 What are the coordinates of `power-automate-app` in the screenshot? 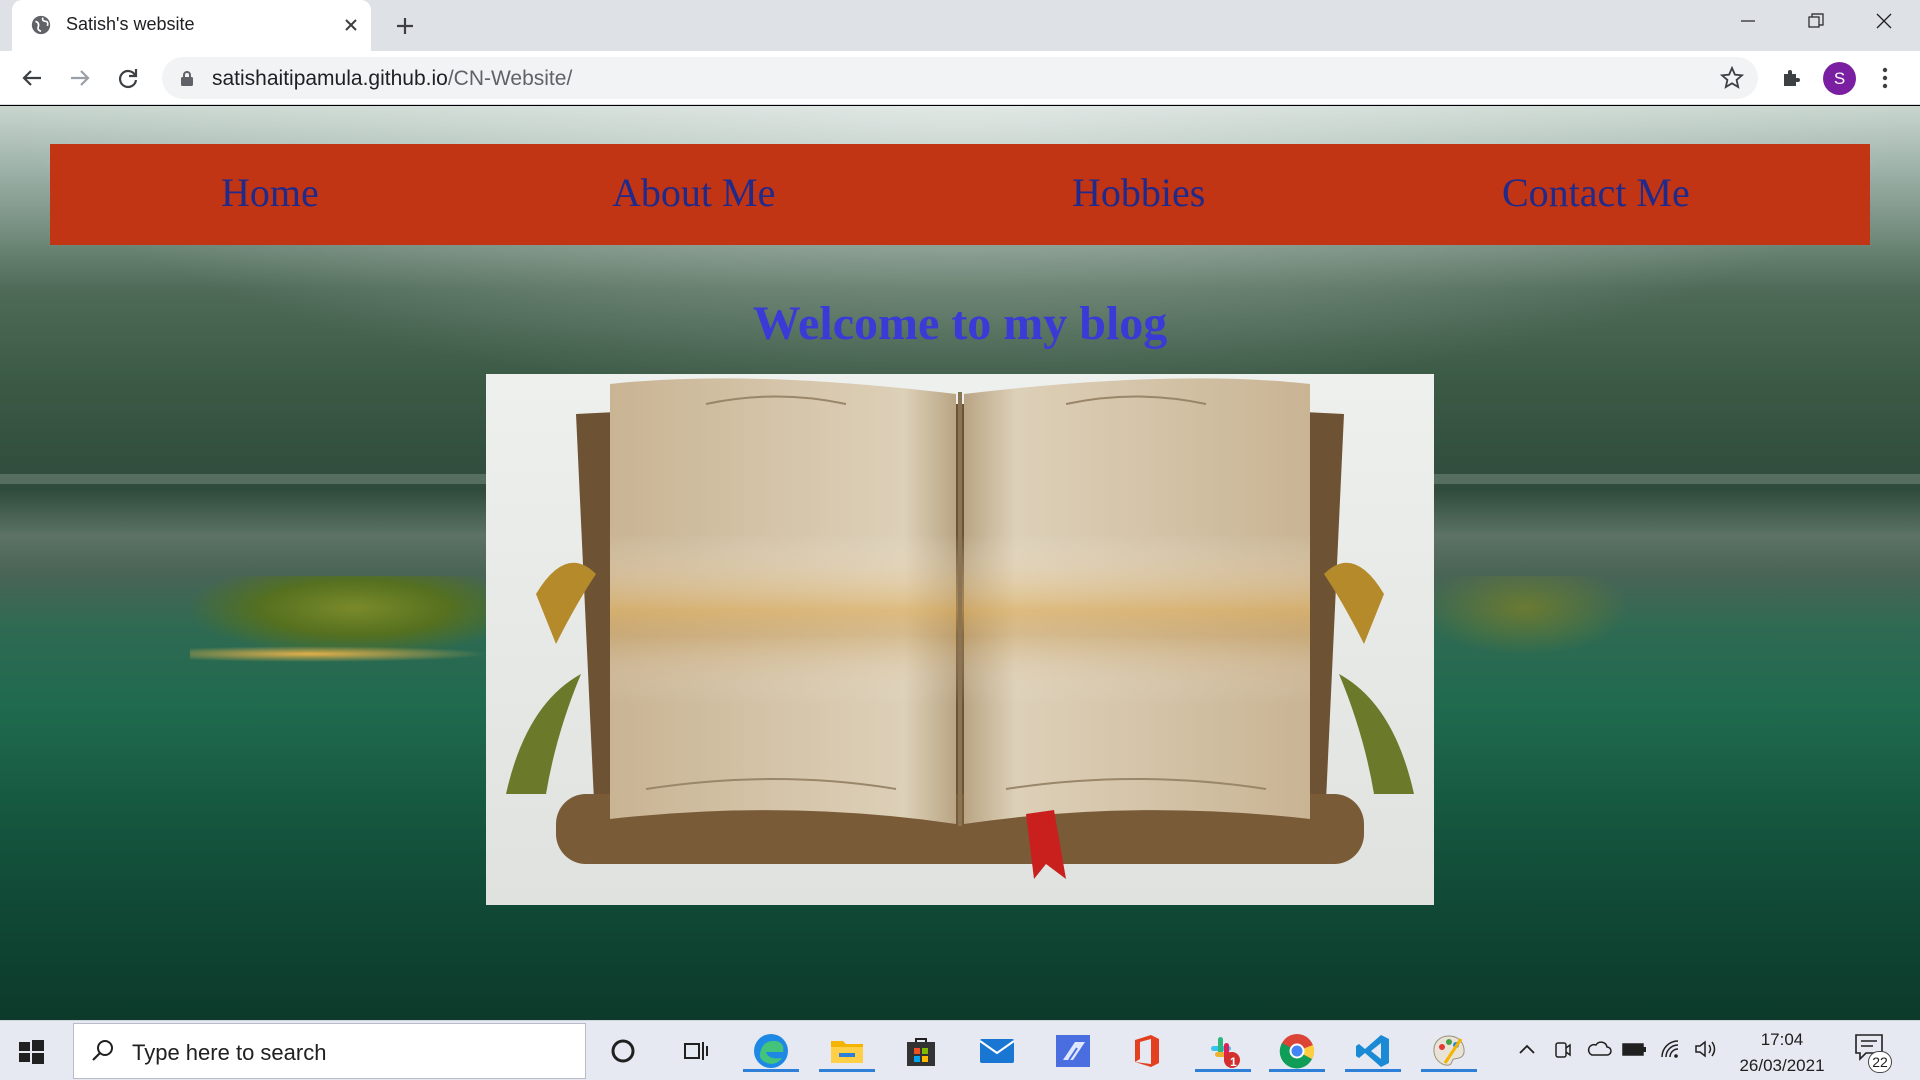 It's located at (1073, 1051).